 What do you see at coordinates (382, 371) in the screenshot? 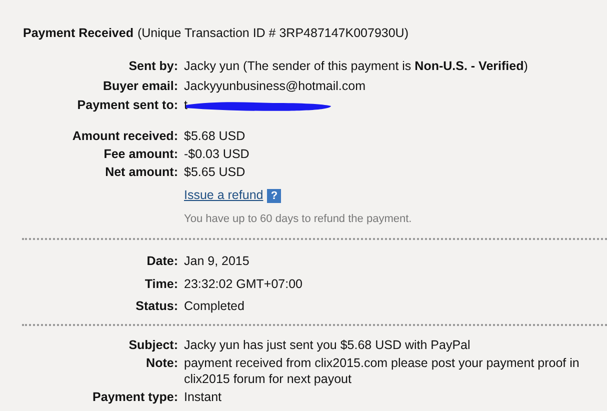
I see `field-value: payment received from clix2015.com please post your payment proof in clix2015 forum for next payout` at bounding box center [382, 371].